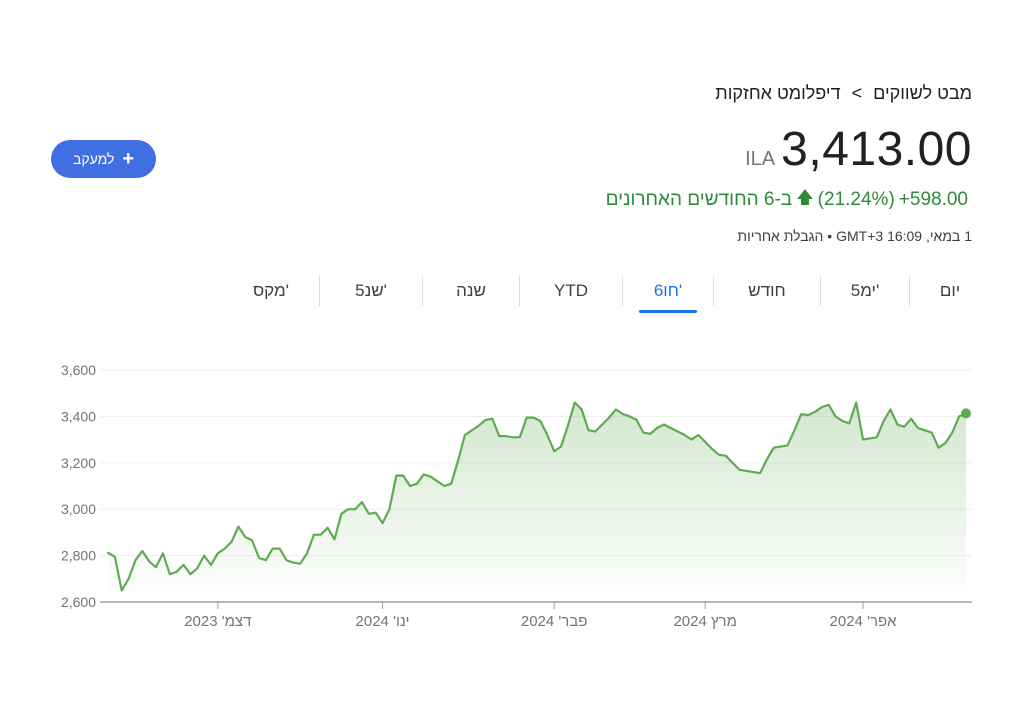  What do you see at coordinates (843, 93) in the screenshot?
I see `breadcrumb: מבט לשווקים > דיפלומט אחזקות` at bounding box center [843, 93].